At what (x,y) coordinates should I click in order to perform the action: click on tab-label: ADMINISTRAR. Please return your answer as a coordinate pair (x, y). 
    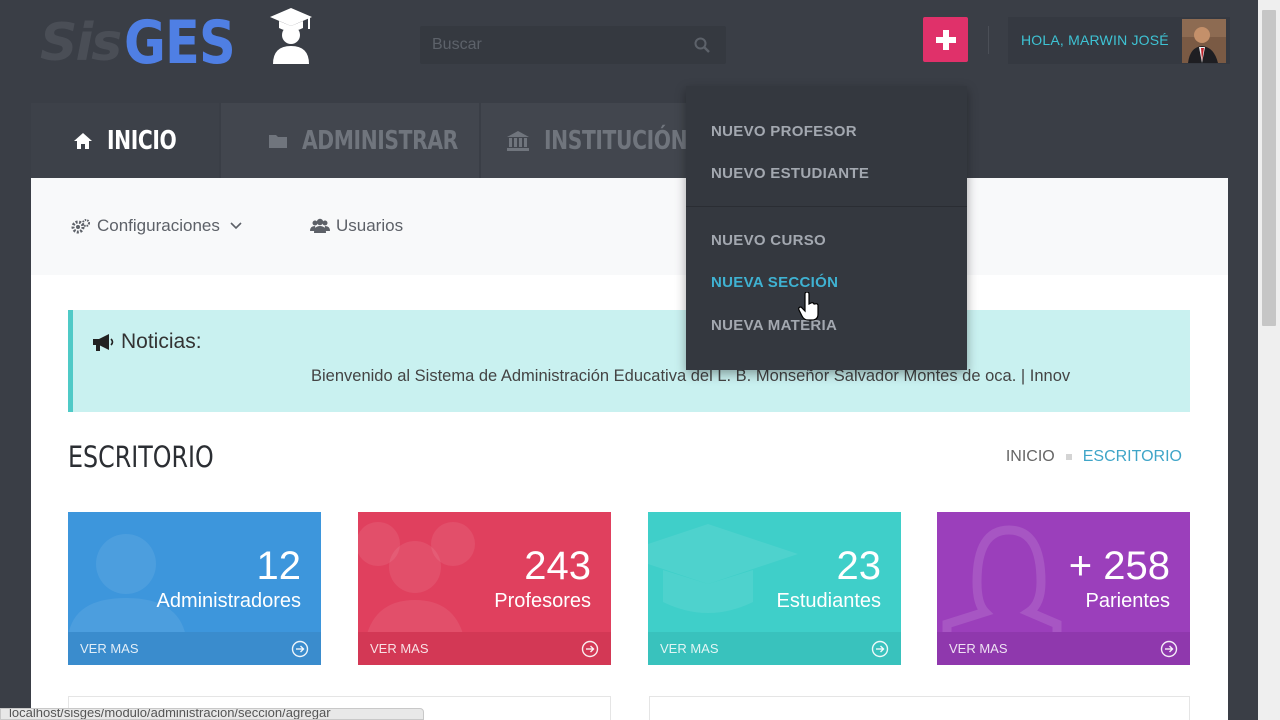
    Looking at the image, I should click on (380, 140).